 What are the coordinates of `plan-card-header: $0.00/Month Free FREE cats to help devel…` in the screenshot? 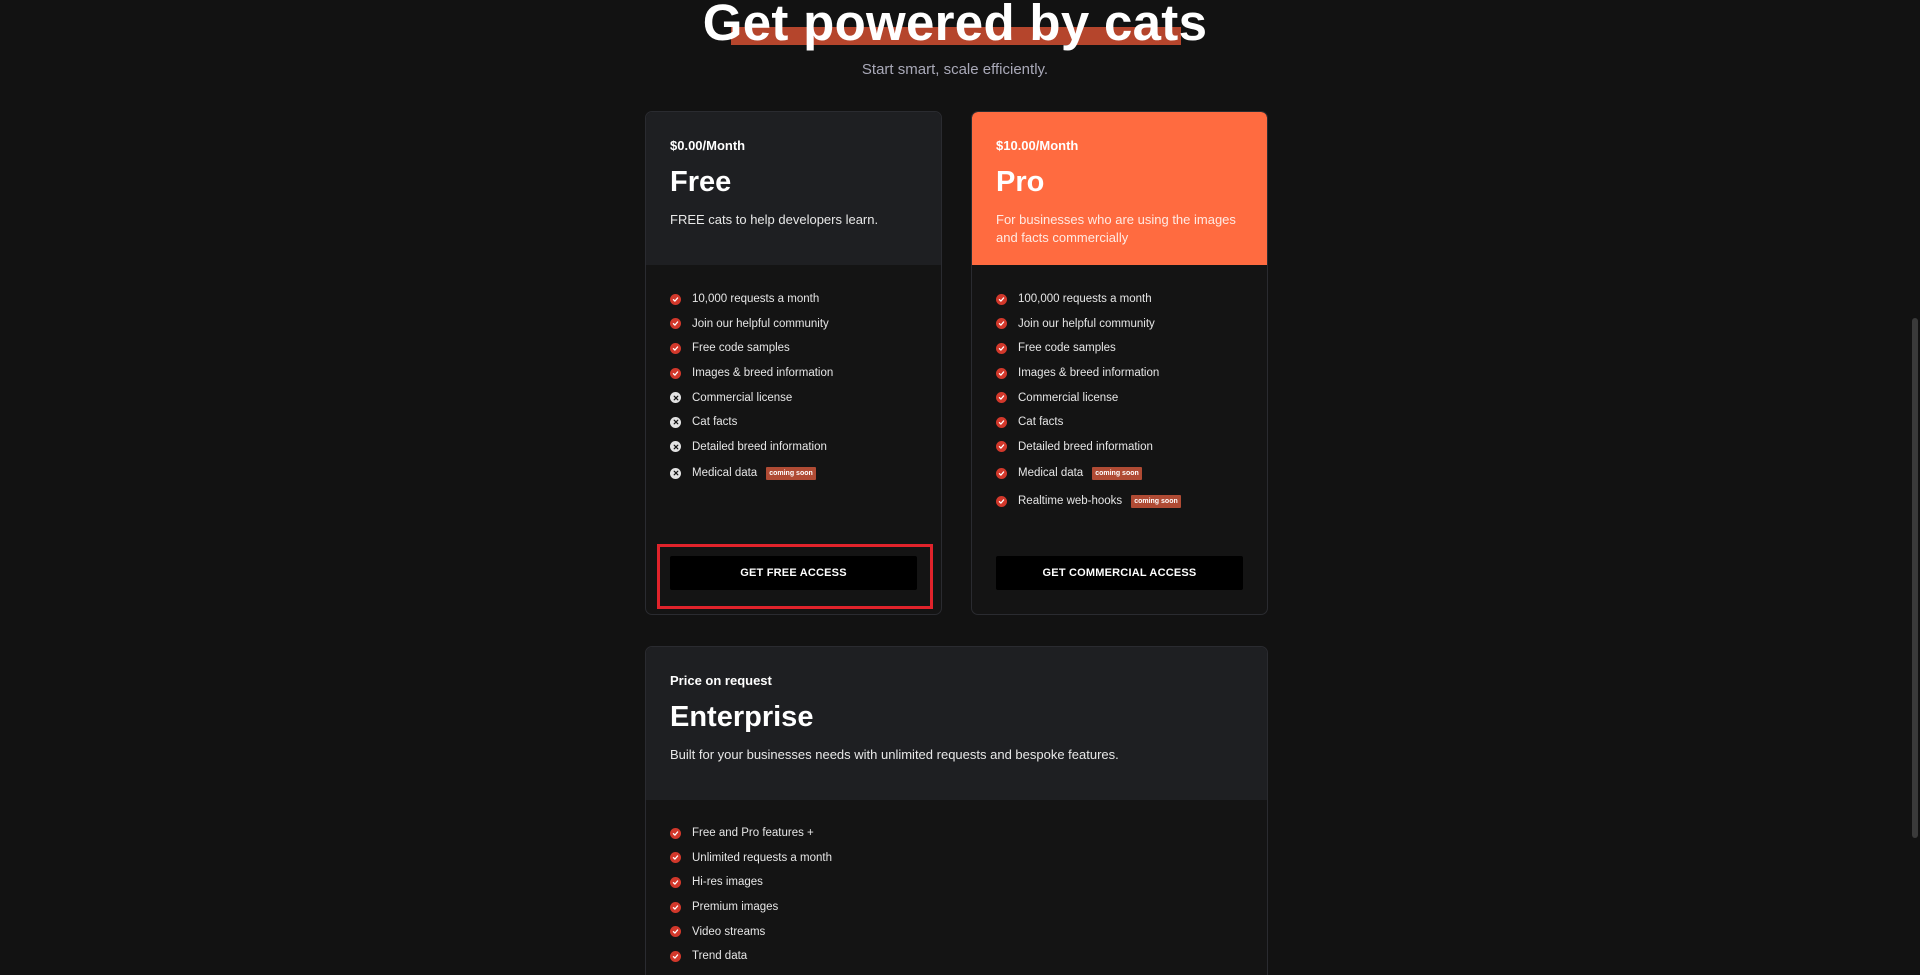 It's located at (793, 188).